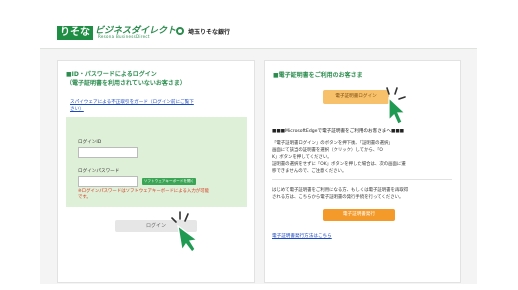  Describe the element at coordinates (339, 164) in the screenshot. I see `edge-notice-line: 証明書の選択をせずに「OK」ボタンを押した場合は、次の画面に遷` at that location.